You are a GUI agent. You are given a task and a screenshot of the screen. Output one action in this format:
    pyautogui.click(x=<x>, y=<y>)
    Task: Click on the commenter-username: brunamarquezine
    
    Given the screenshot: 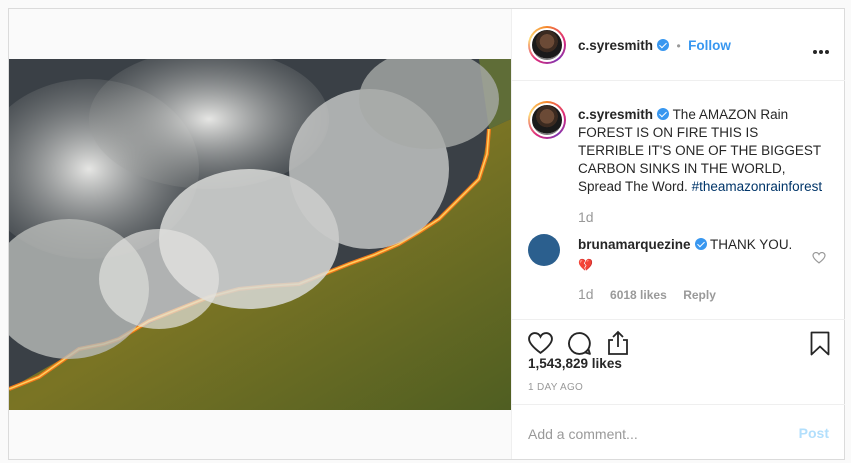 What is the action you would take?
    pyautogui.click(x=634, y=244)
    